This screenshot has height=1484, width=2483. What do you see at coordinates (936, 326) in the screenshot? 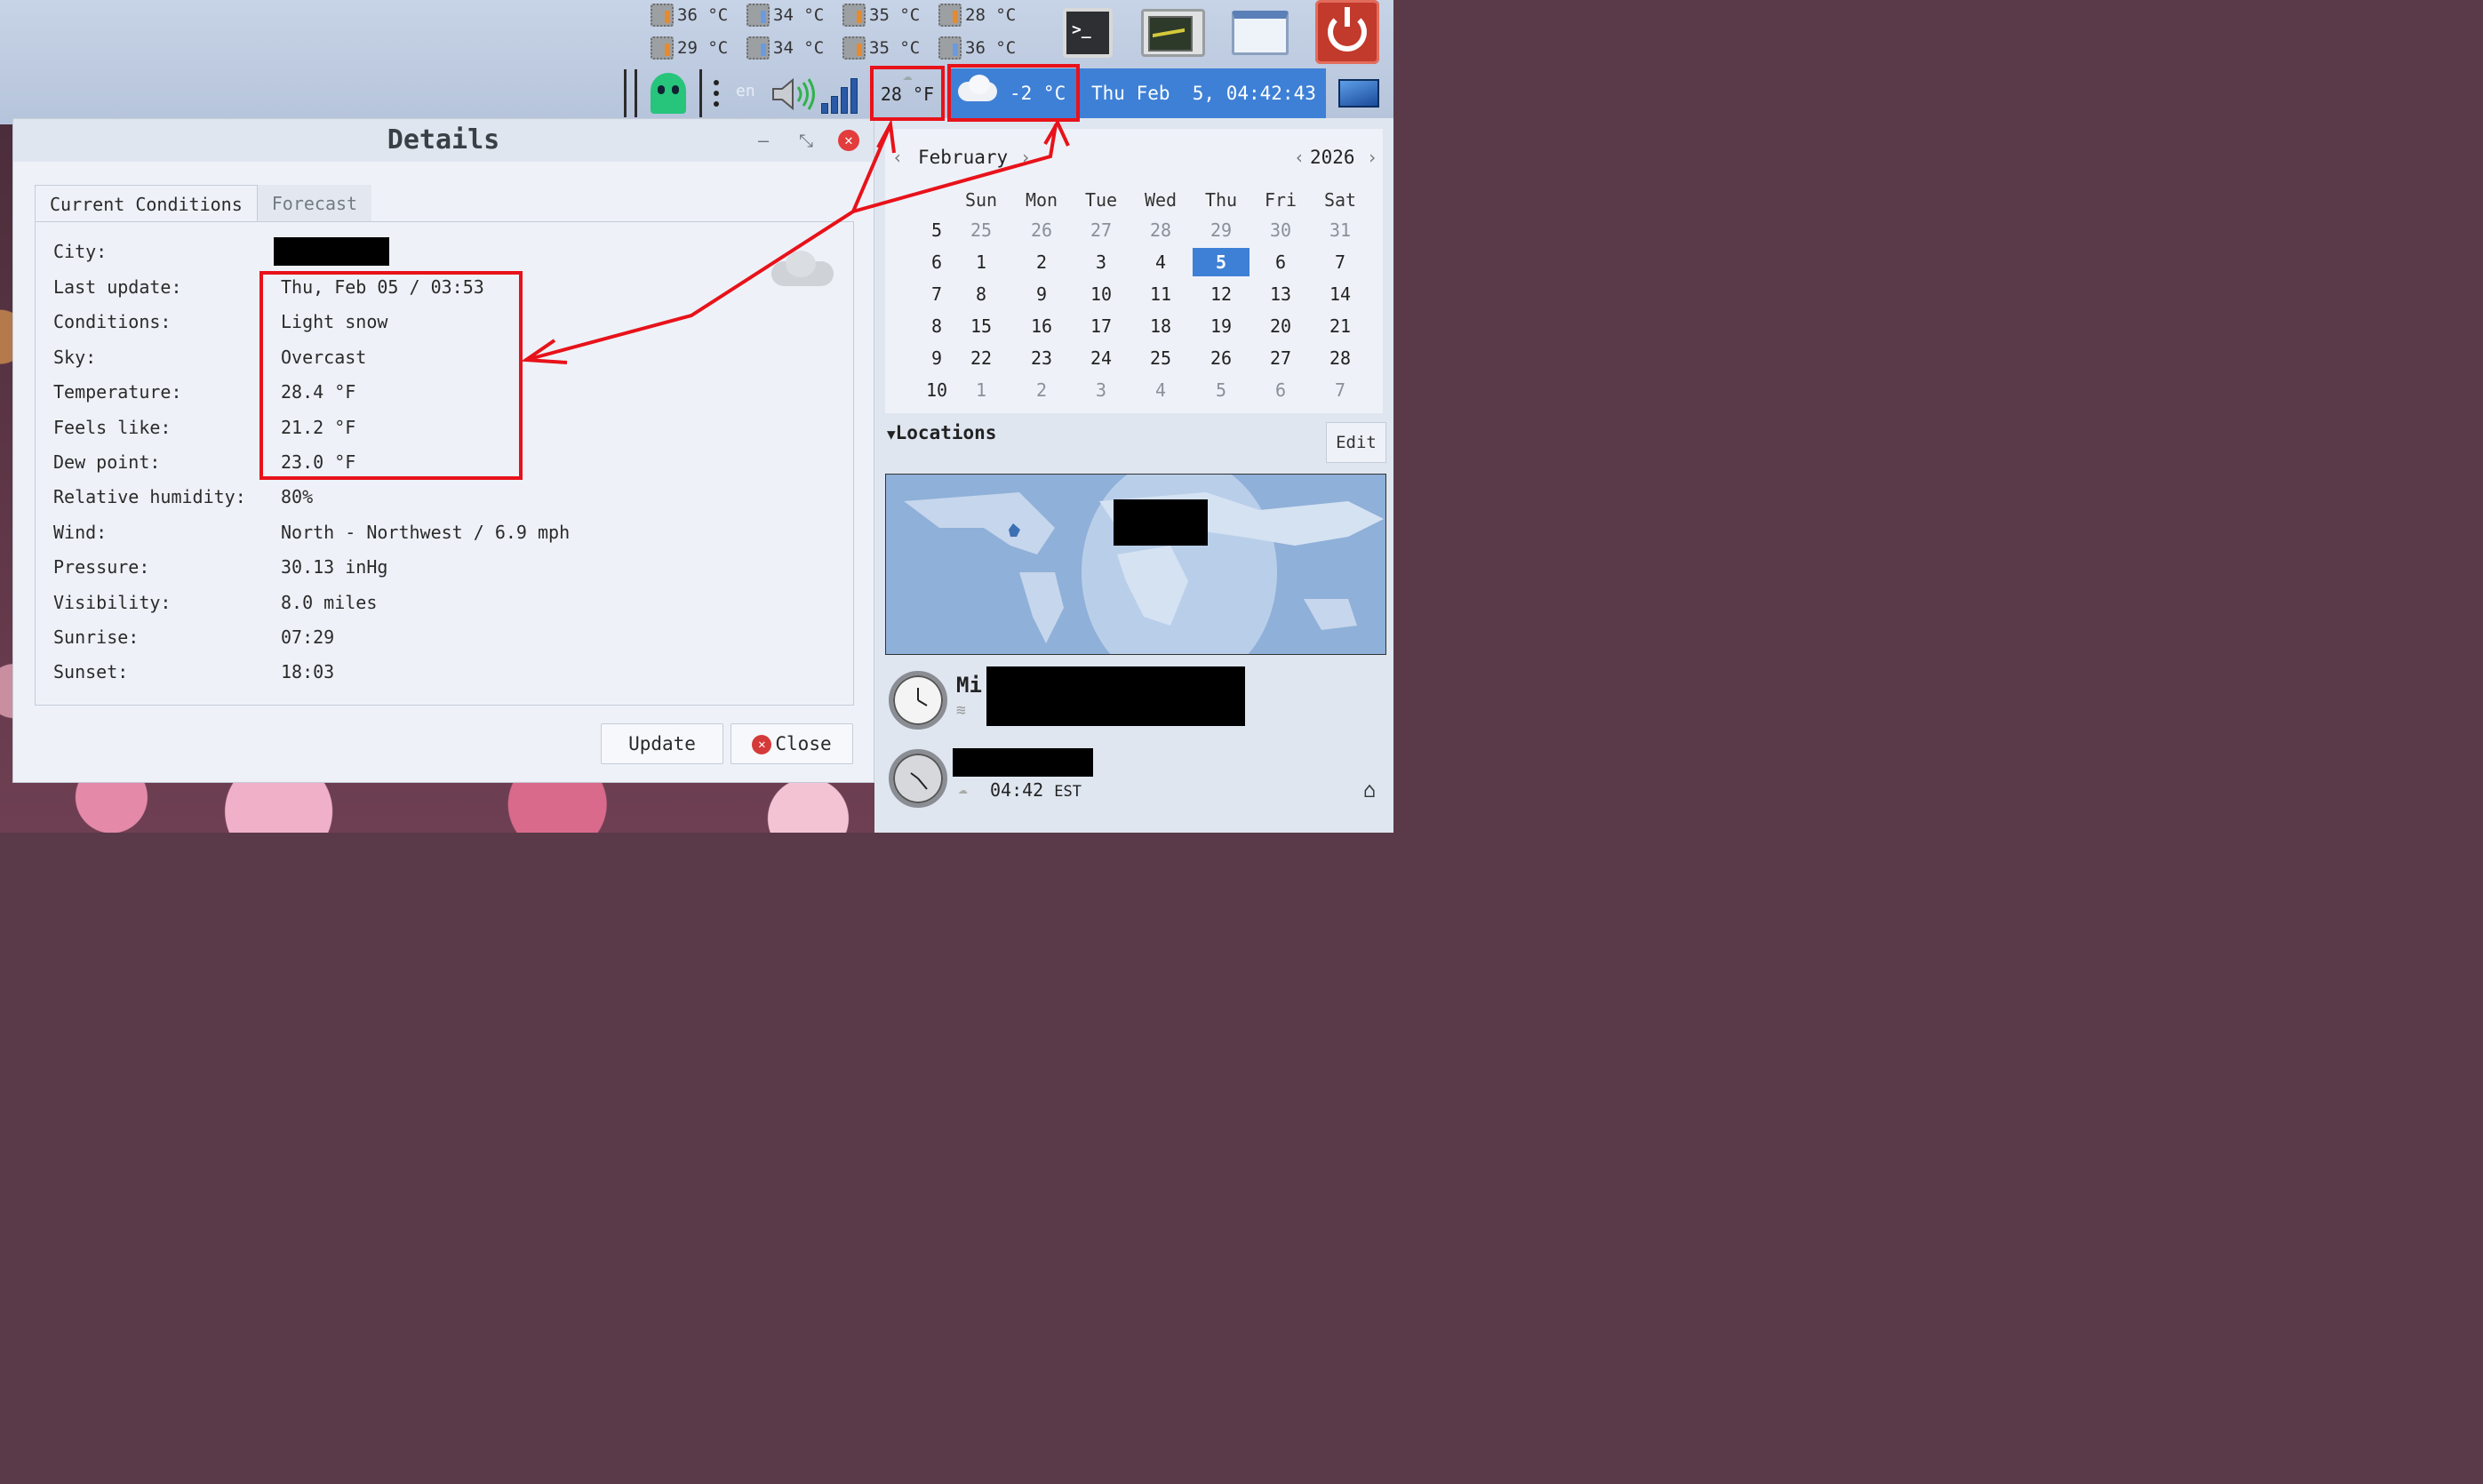
I see `week-number: 8` at bounding box center [936, 326].